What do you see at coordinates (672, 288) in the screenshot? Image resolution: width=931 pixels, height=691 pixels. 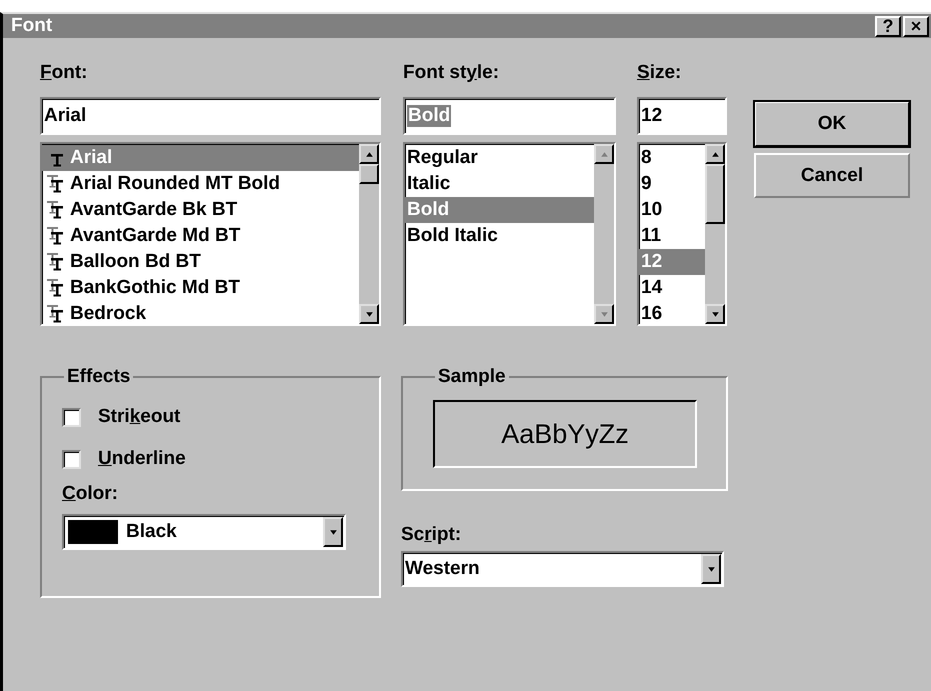 I see `size-list-item: 14` at bounding box center [672, 288].